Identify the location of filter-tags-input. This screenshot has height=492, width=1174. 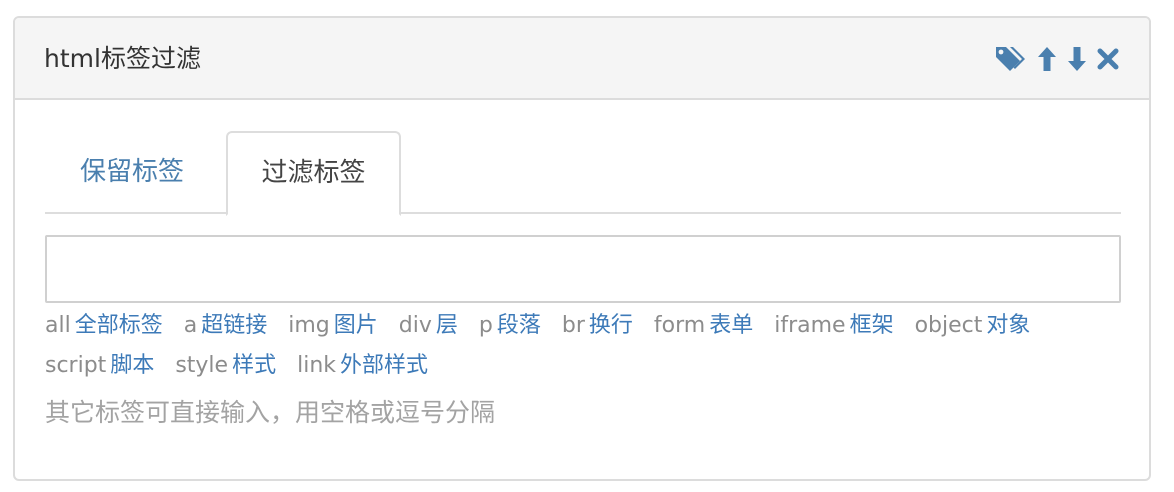
(583, 269).